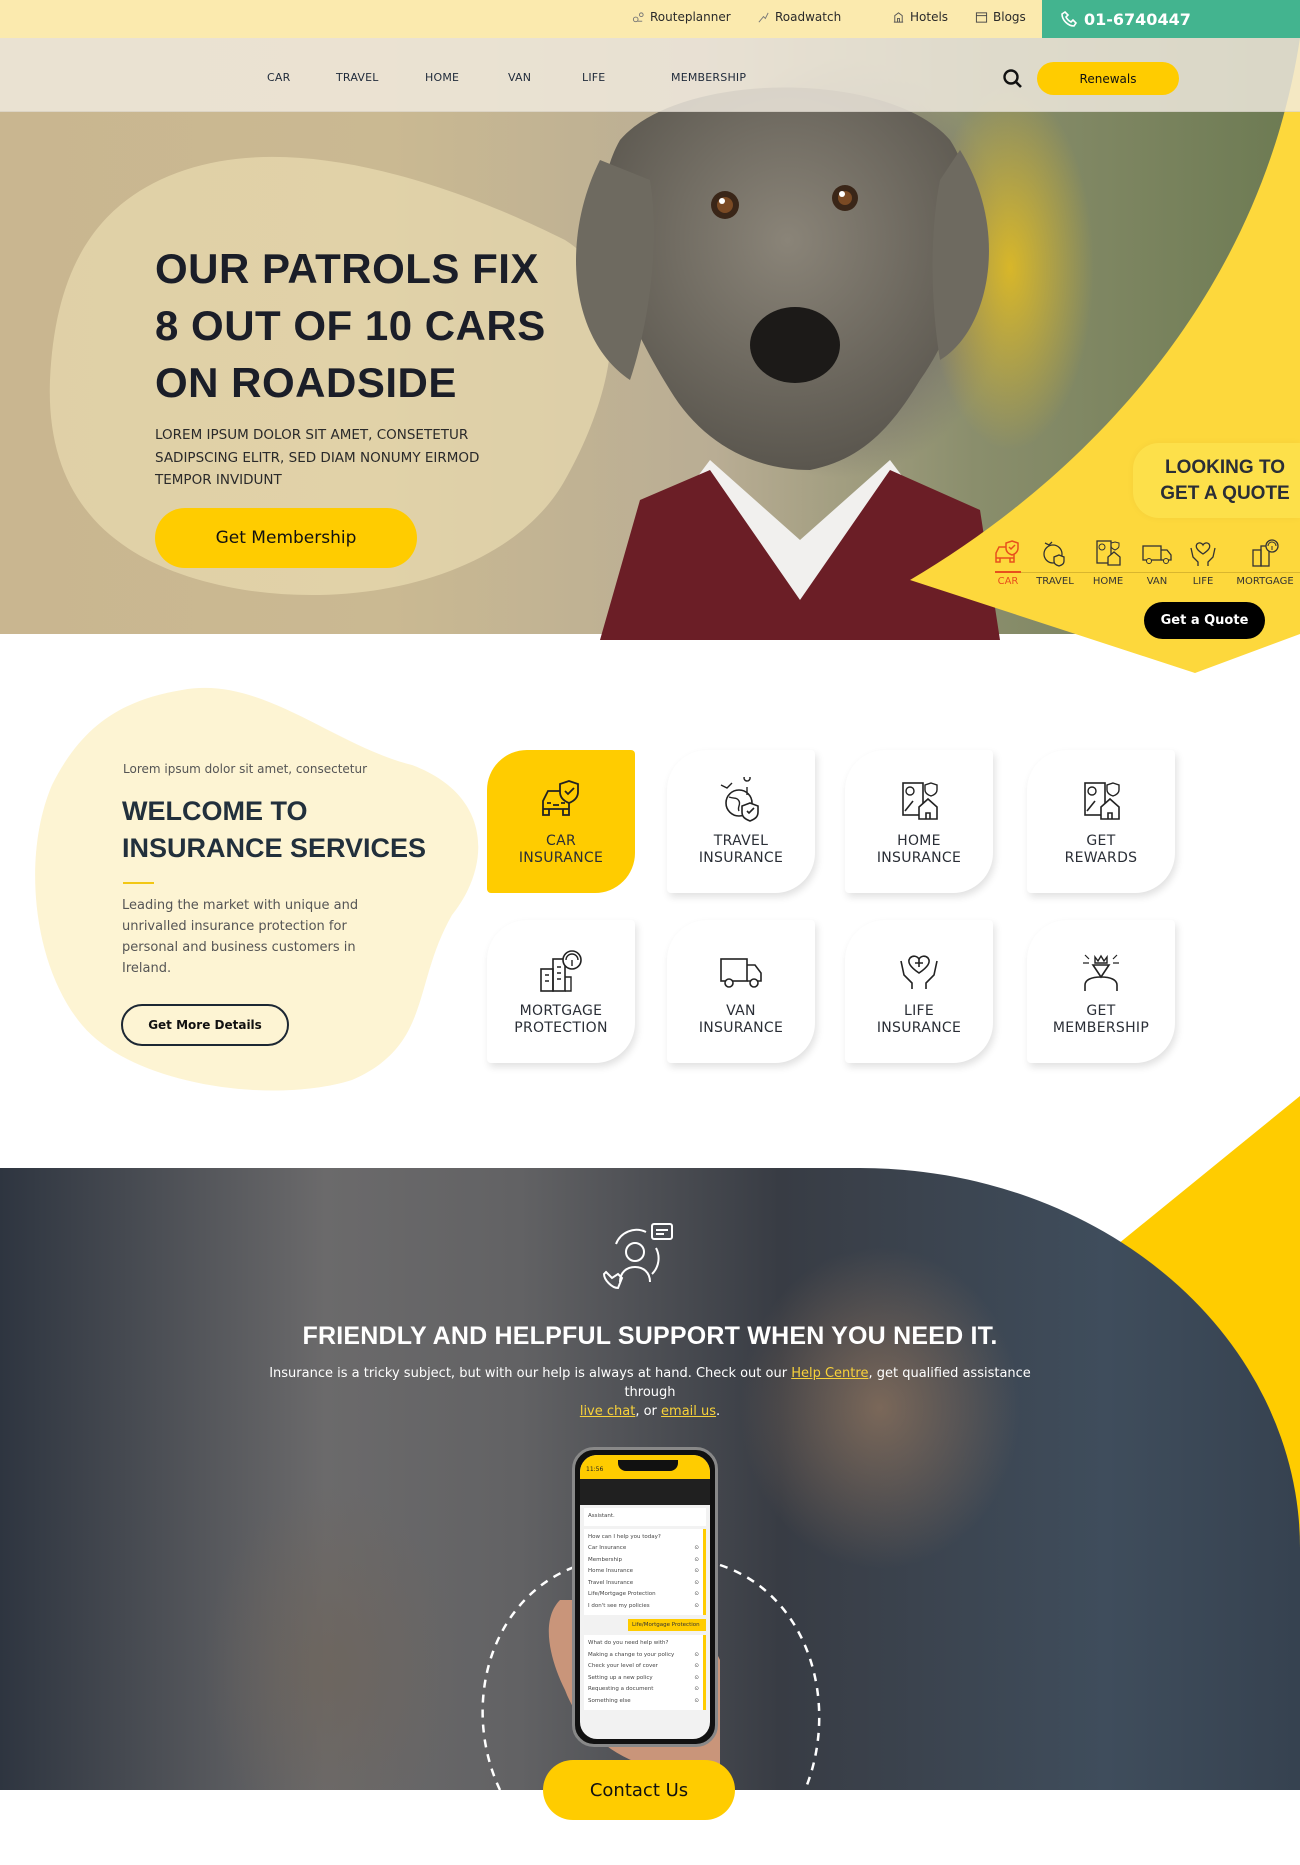  I want to click on nav-home: HOME, so click(442, 77).